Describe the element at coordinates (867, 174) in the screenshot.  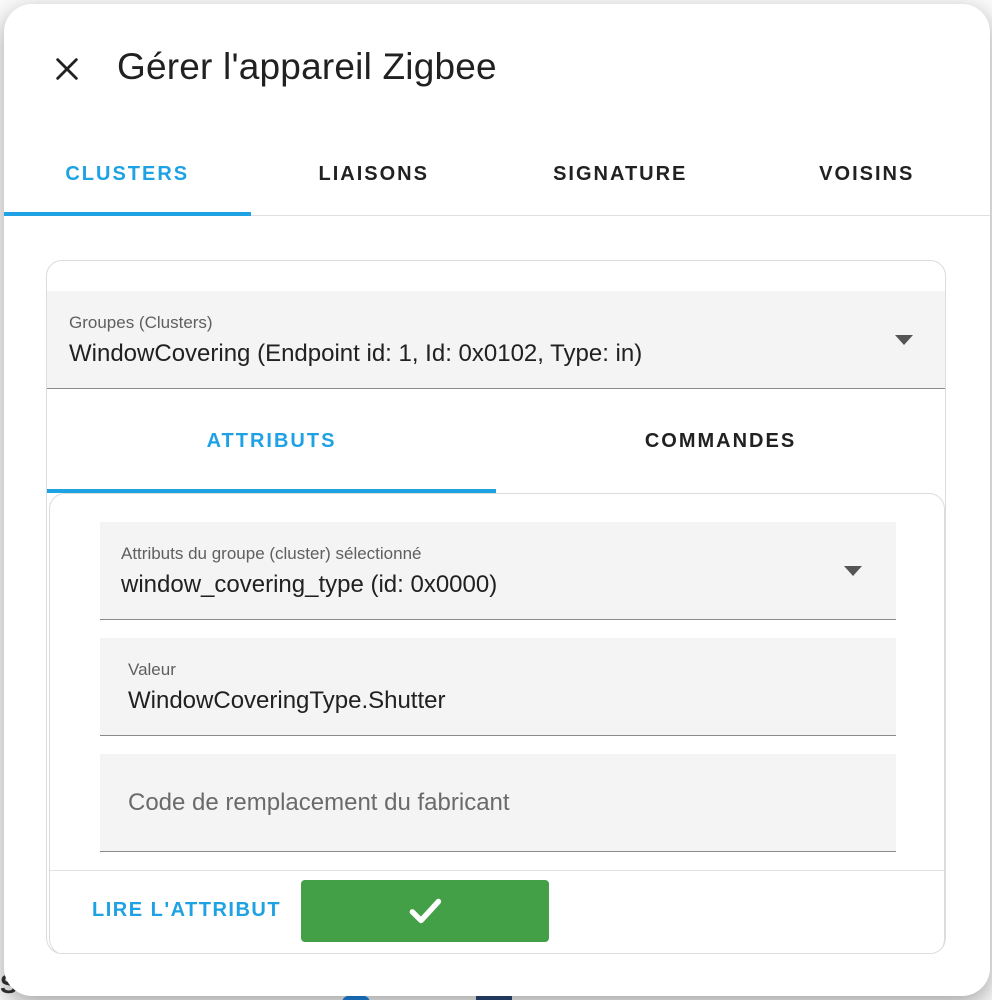
I see `tab-voisins: VOISINS` at that location.